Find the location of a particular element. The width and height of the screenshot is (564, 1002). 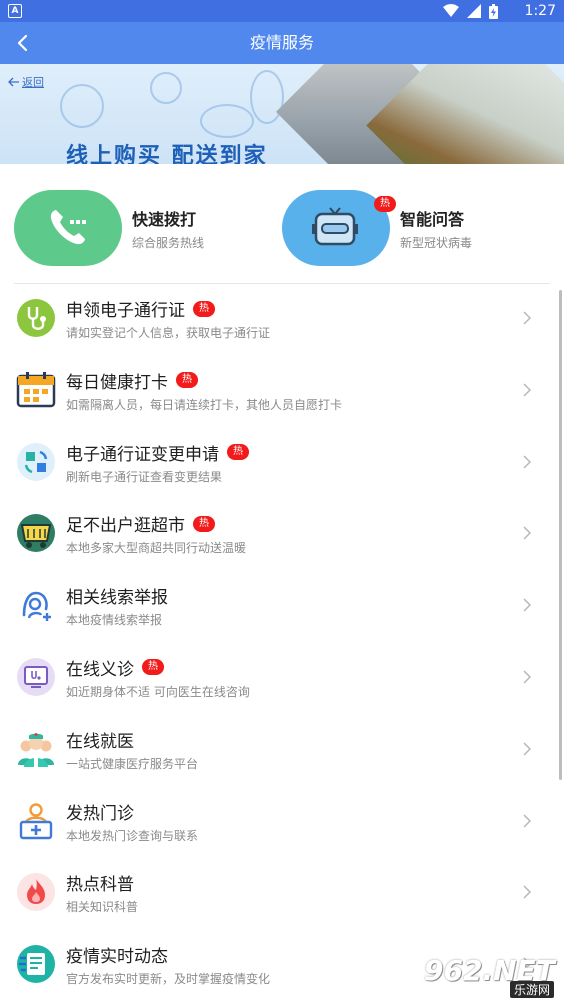

report-user-icon is located at coordinates (36, 606).